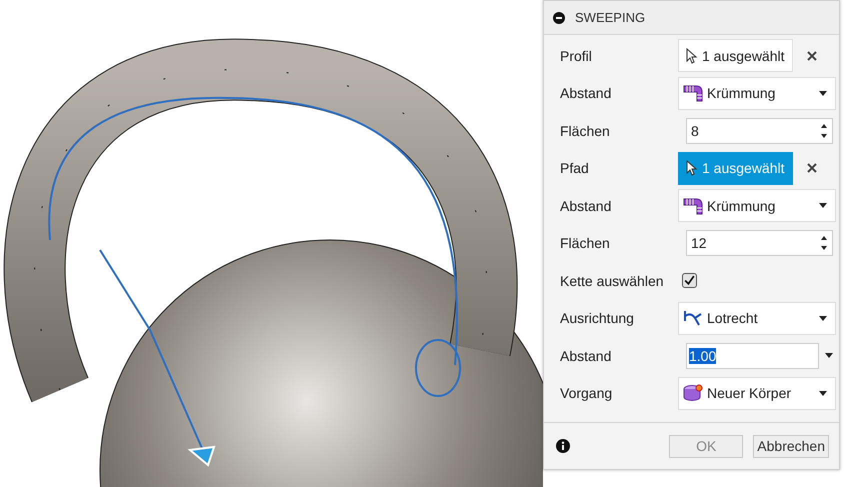 The image size is (862, 487). What do you see at coordinates (735, 55) in the screenshot?
I see `selection-button: 1 ausgewählt` at bounding box center [735, 55].